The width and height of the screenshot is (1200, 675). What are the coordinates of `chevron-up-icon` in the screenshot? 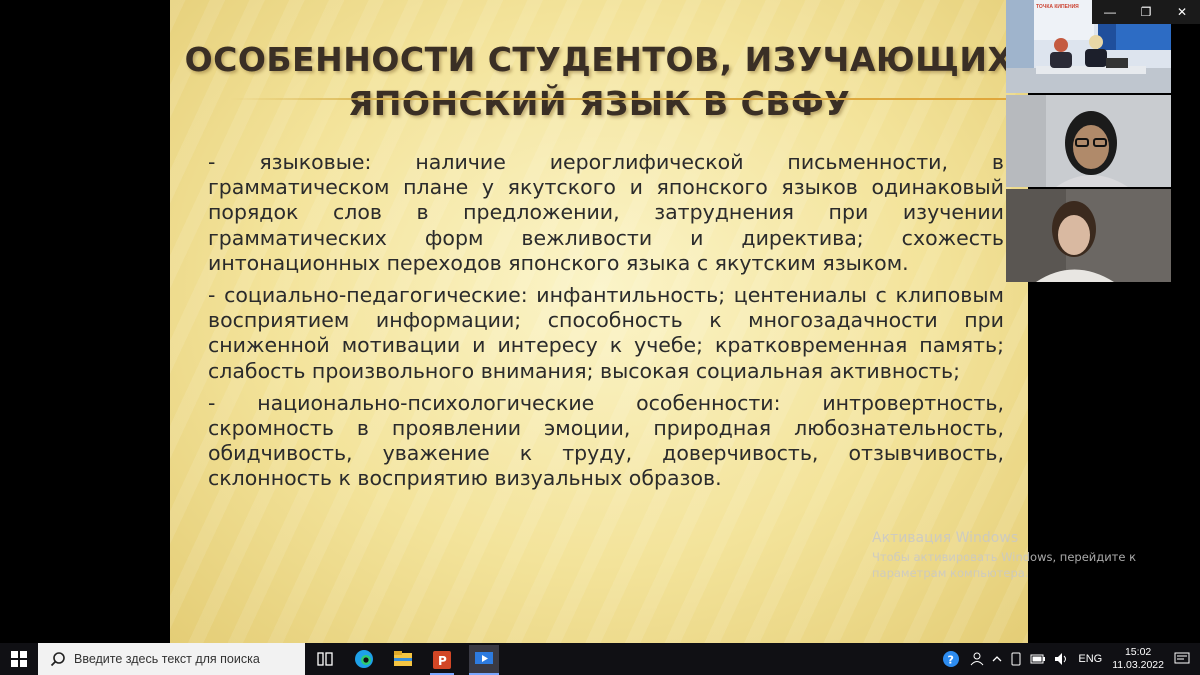 It's located at (997, 659).